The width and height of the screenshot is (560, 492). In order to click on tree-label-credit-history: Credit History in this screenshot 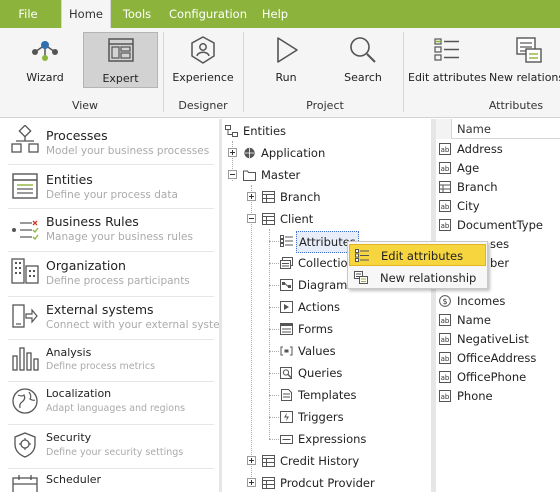, I will do `click(320, 461)`.